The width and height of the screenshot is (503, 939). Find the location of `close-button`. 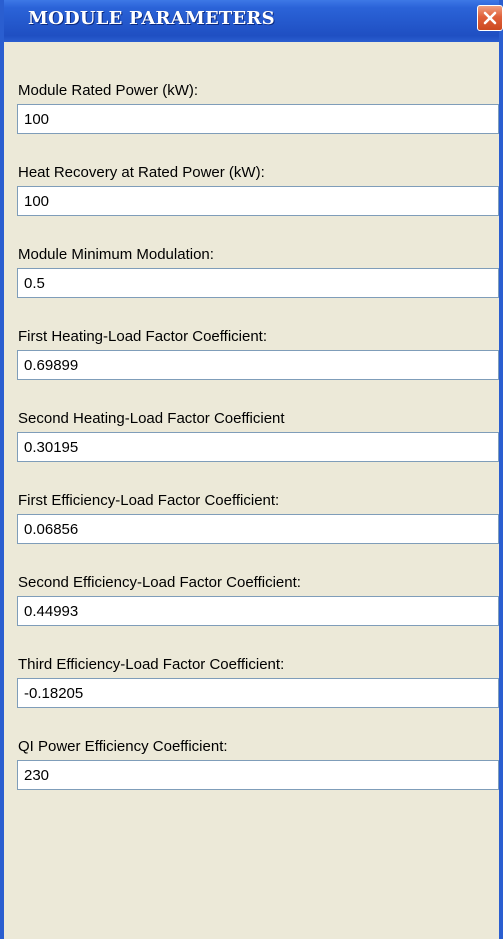

close-button is located at coordinates (490, 18).